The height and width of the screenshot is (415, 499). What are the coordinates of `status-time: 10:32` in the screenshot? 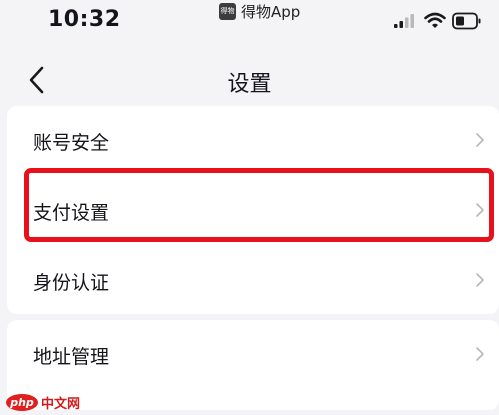 It's located at (84, 19).